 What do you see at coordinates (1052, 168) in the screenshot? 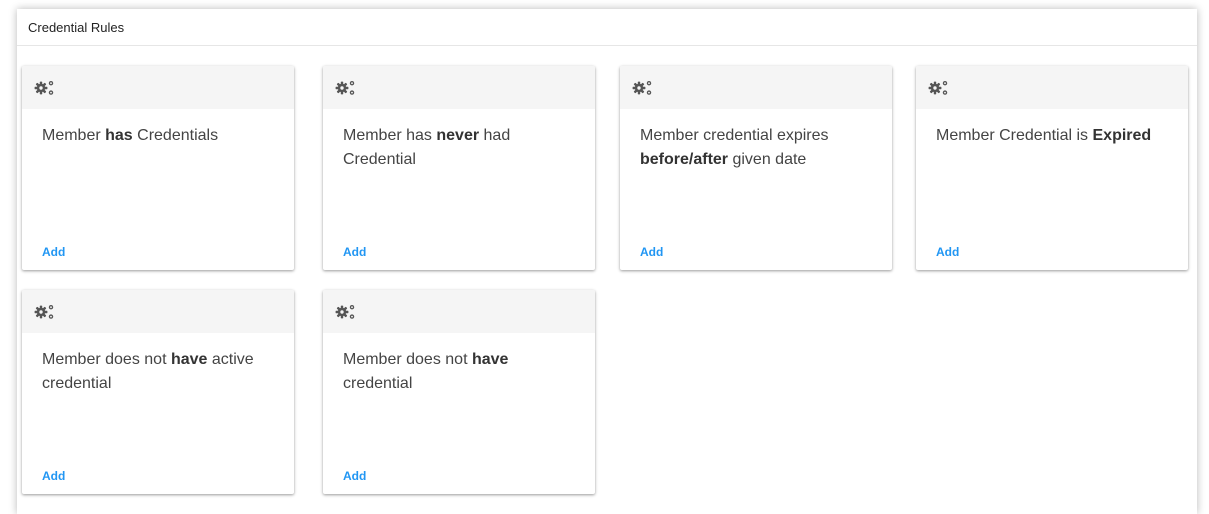
I see `rule-card-credential-expired: Member Credential is Expired Add` at bounding box center [1052, 168].